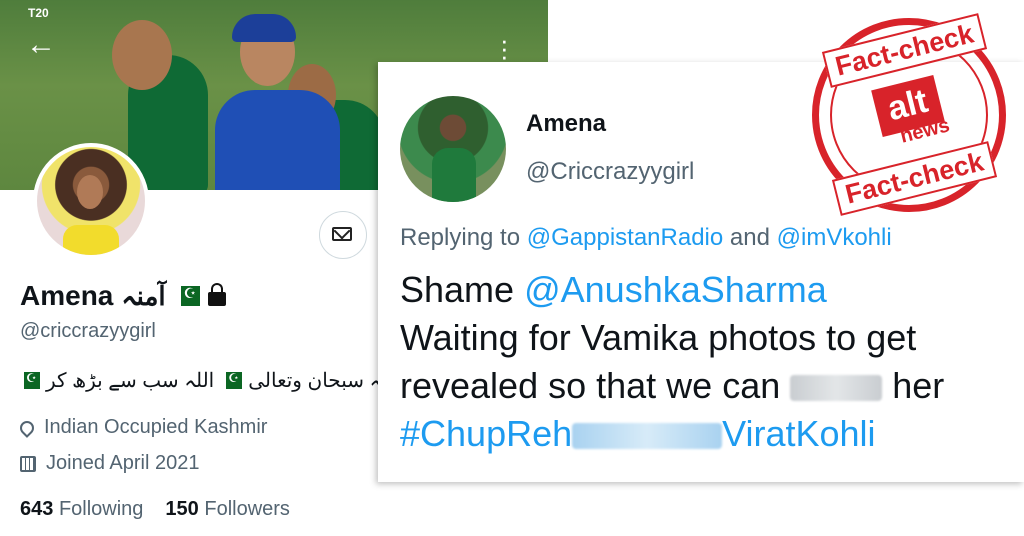 This screenshot has width=1024, height=536. Describe the element at coordinates (216, 294) in the screenshot. I see `lock-icon` at that location.